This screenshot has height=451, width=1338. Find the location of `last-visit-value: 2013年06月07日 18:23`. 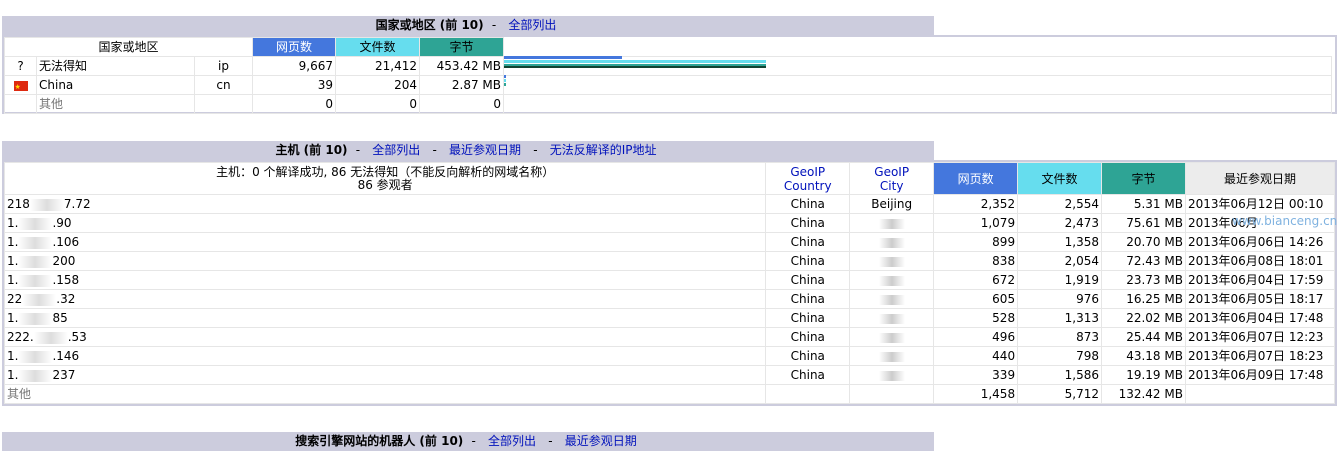

last-visit-value: 2013年06月07日 18:23 is located at coordinates (1260, 356).